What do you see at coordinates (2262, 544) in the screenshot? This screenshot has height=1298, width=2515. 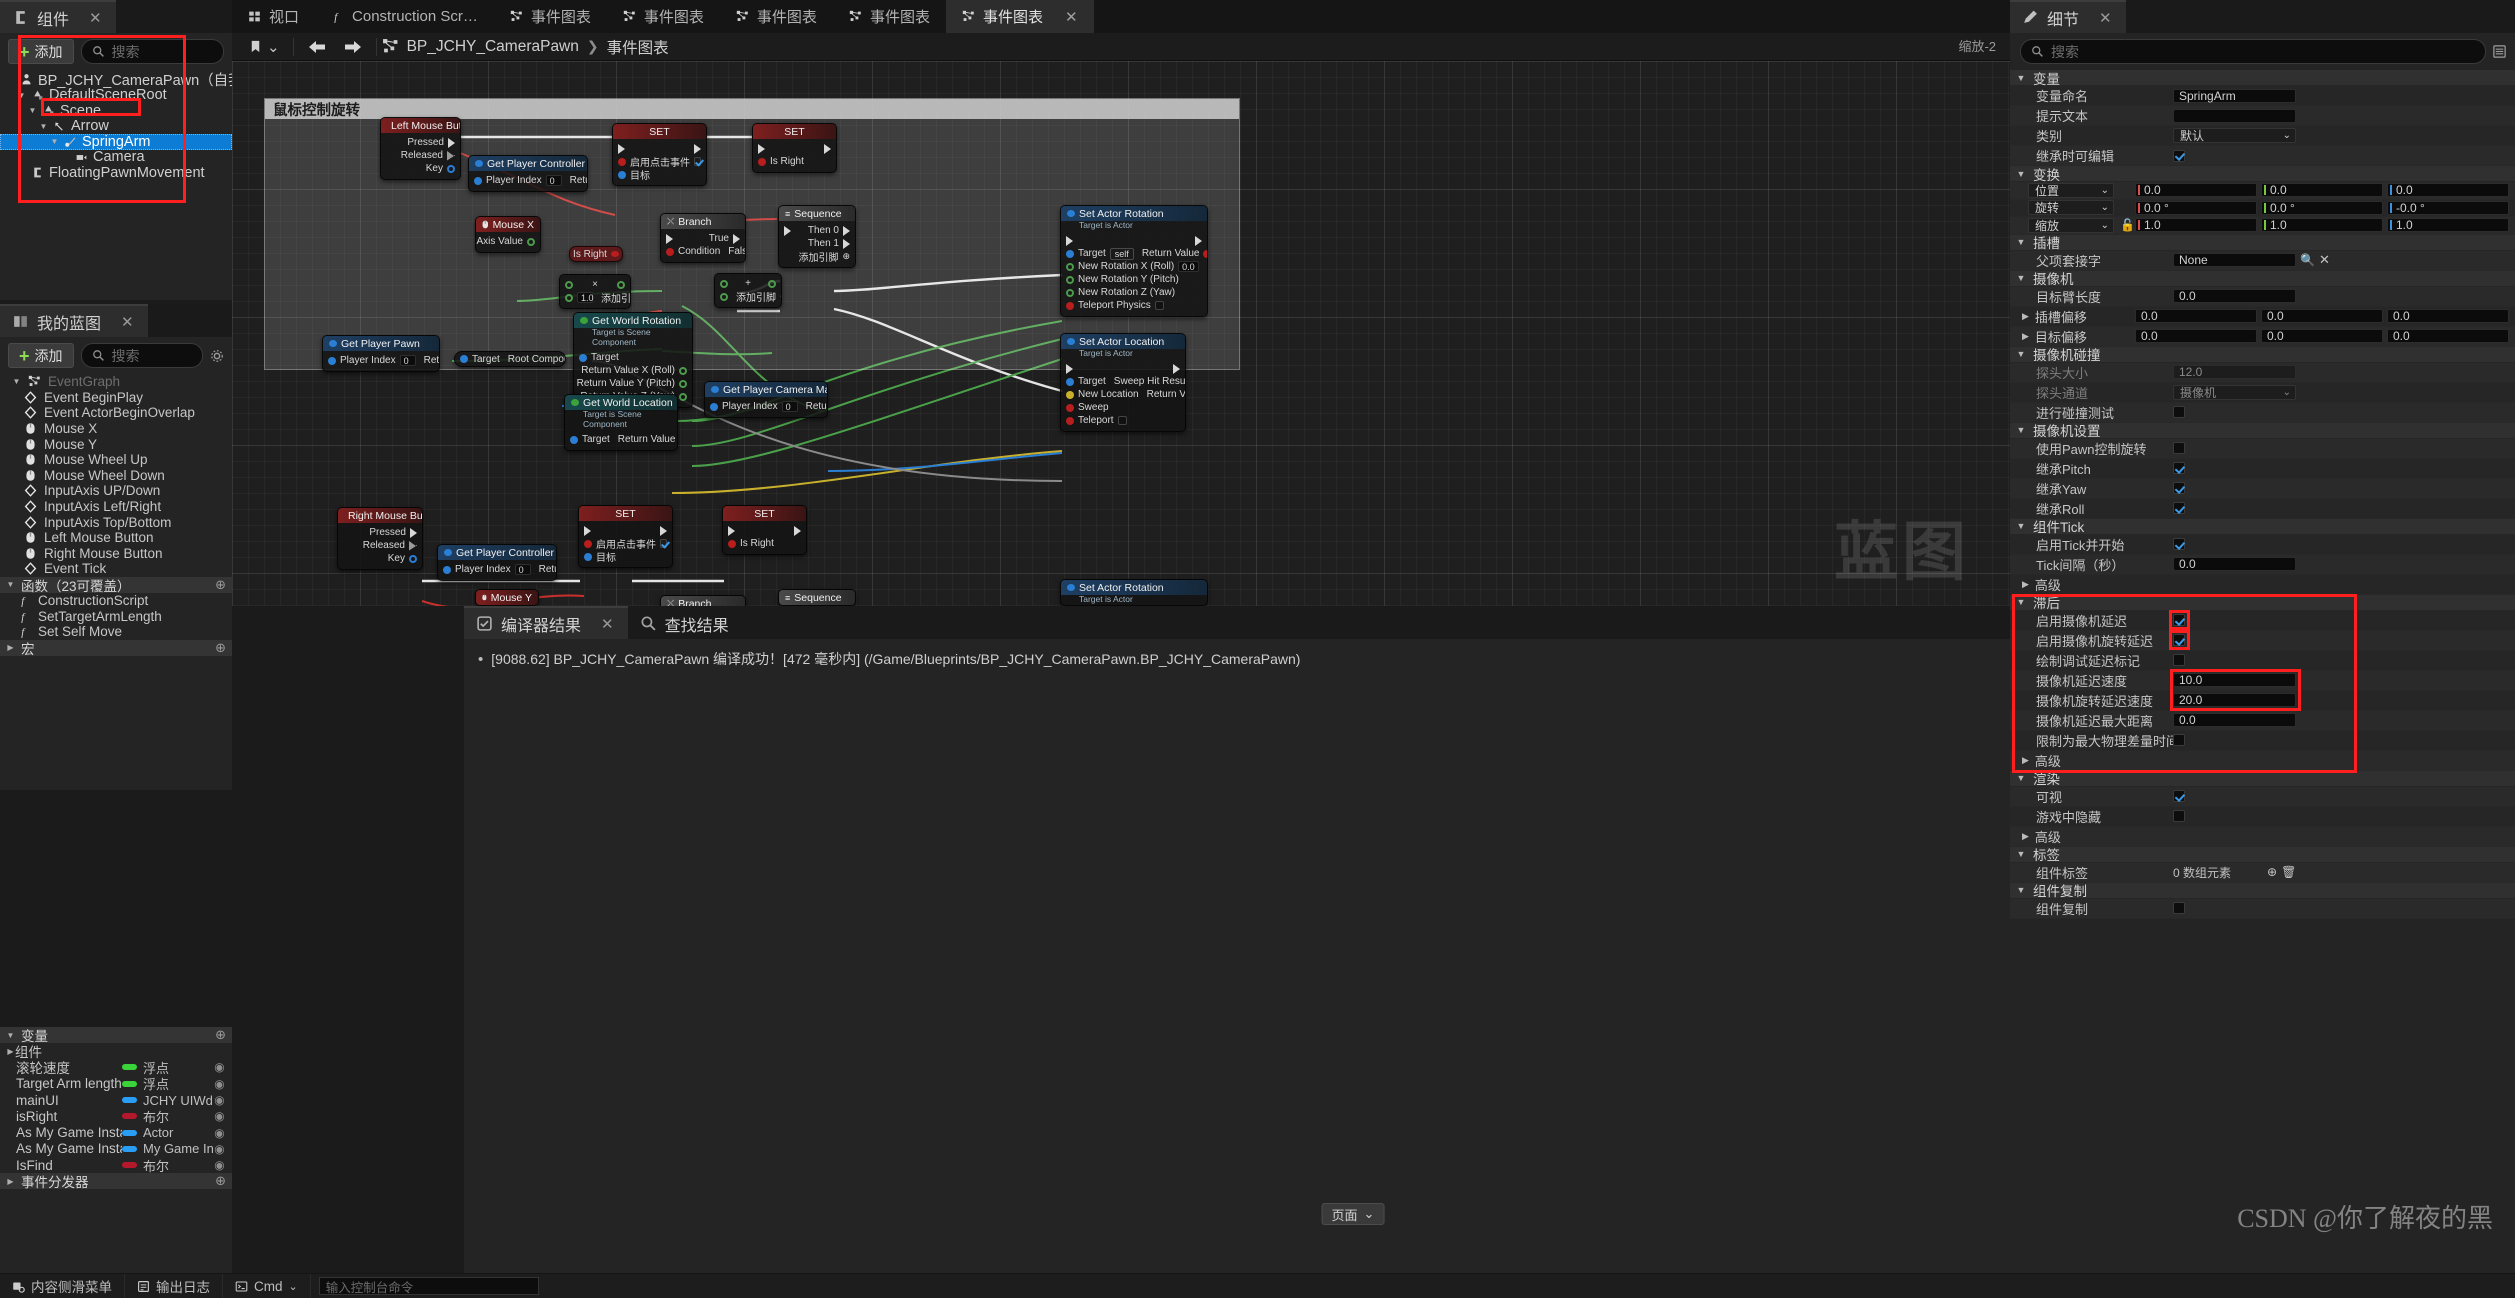 I see `details-prop-6-0: 启用Tick并开始` at bounding box center [2262, 544].